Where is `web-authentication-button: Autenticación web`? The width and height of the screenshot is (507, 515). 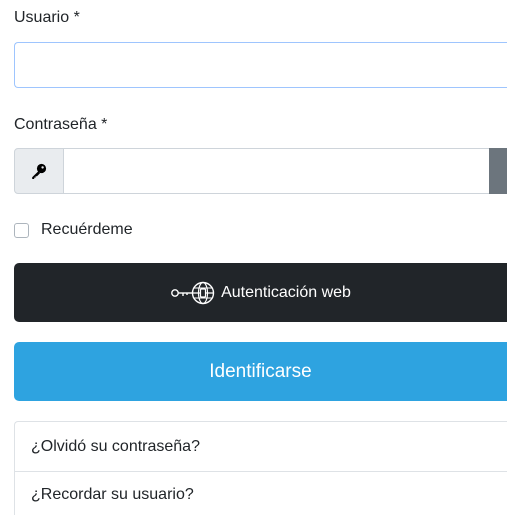
web-authentication-button: Autenticación web is located at coordinates (260, 292).